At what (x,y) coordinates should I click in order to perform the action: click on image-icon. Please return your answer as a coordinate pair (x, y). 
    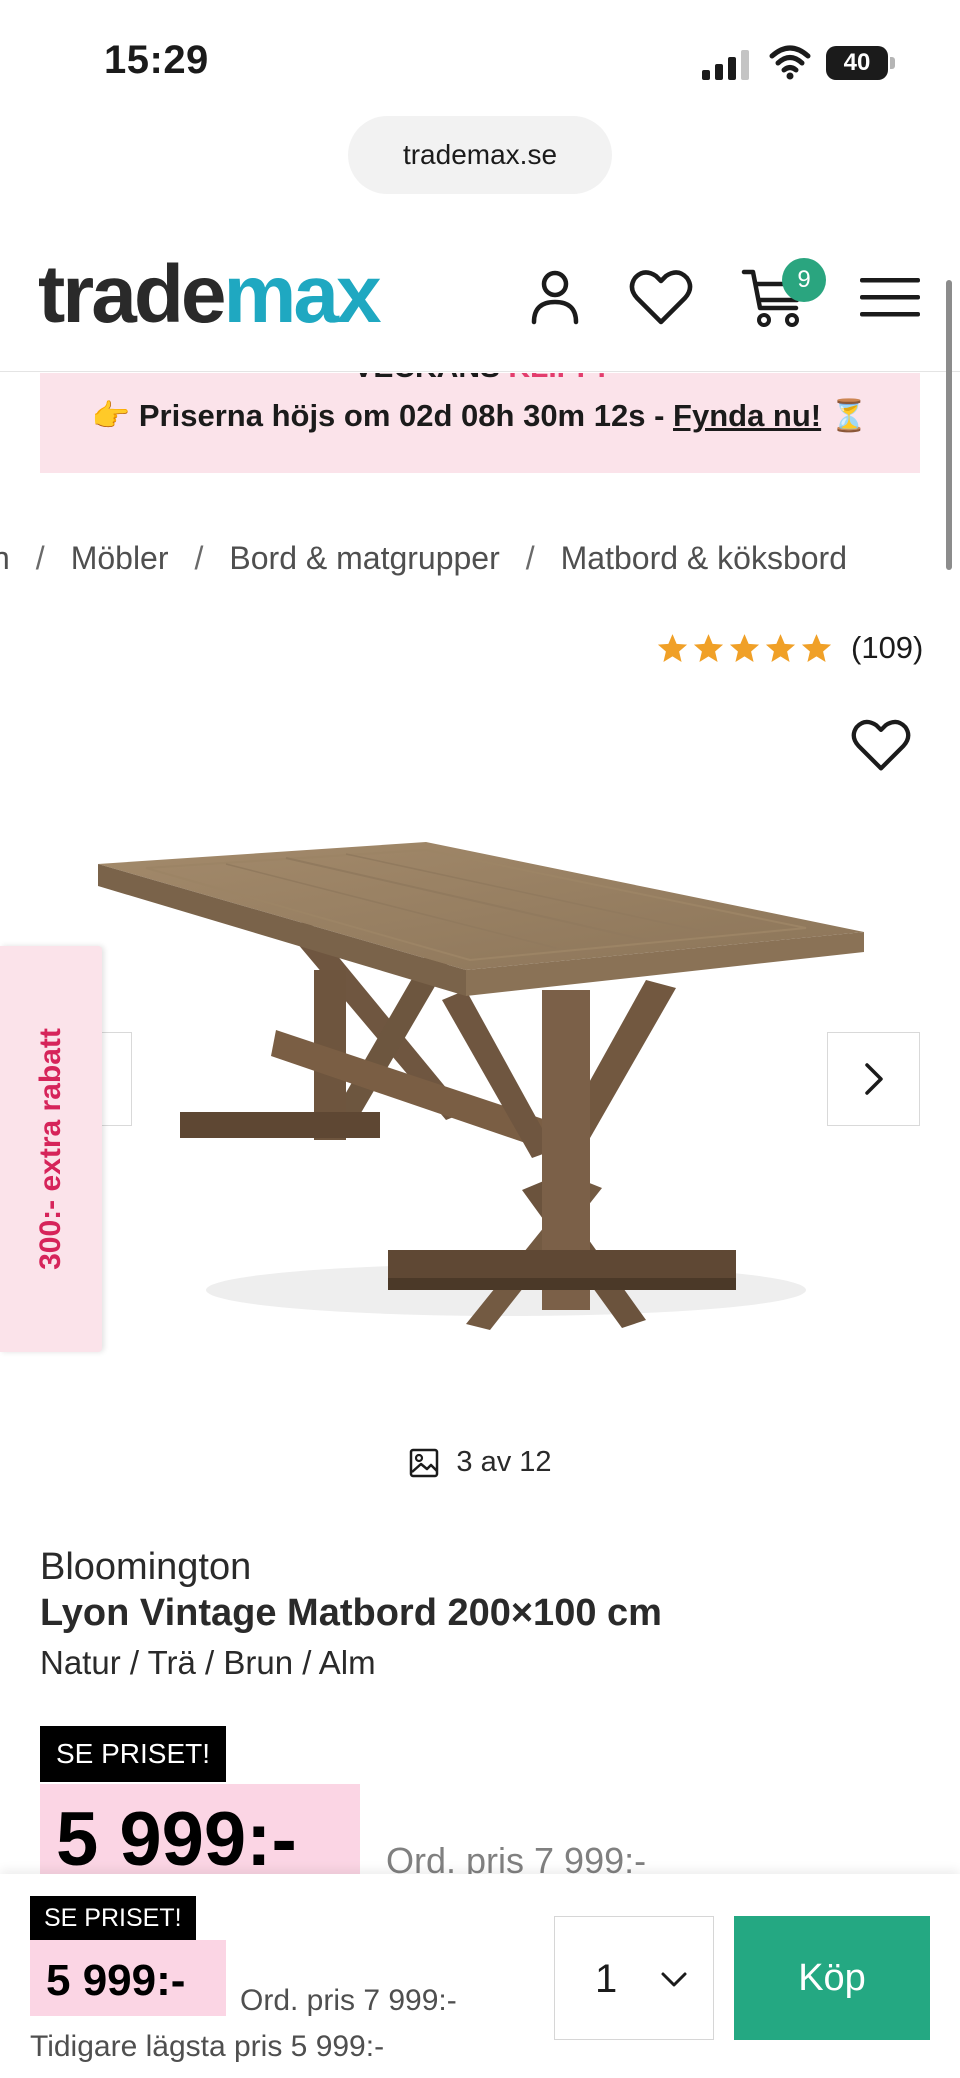
    Looking at the image, I should click on (424, 1462).